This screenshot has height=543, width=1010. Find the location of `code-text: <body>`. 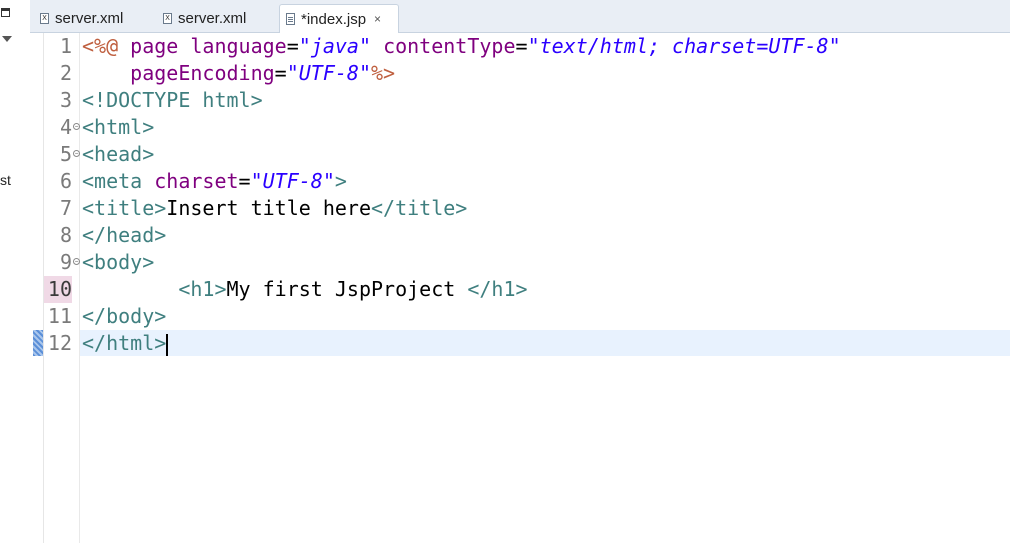

code-text: <body> is located at coordinates (118, 262).